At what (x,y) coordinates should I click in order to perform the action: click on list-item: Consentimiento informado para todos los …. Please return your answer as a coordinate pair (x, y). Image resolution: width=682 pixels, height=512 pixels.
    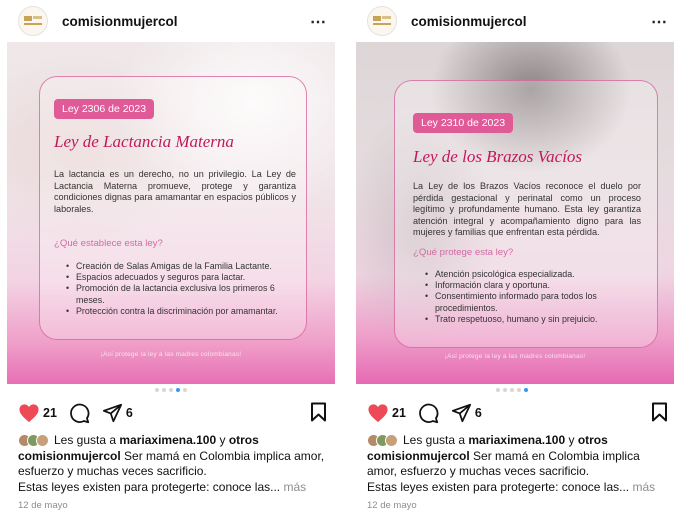
    Looking at the image, I should click on (535, 302).